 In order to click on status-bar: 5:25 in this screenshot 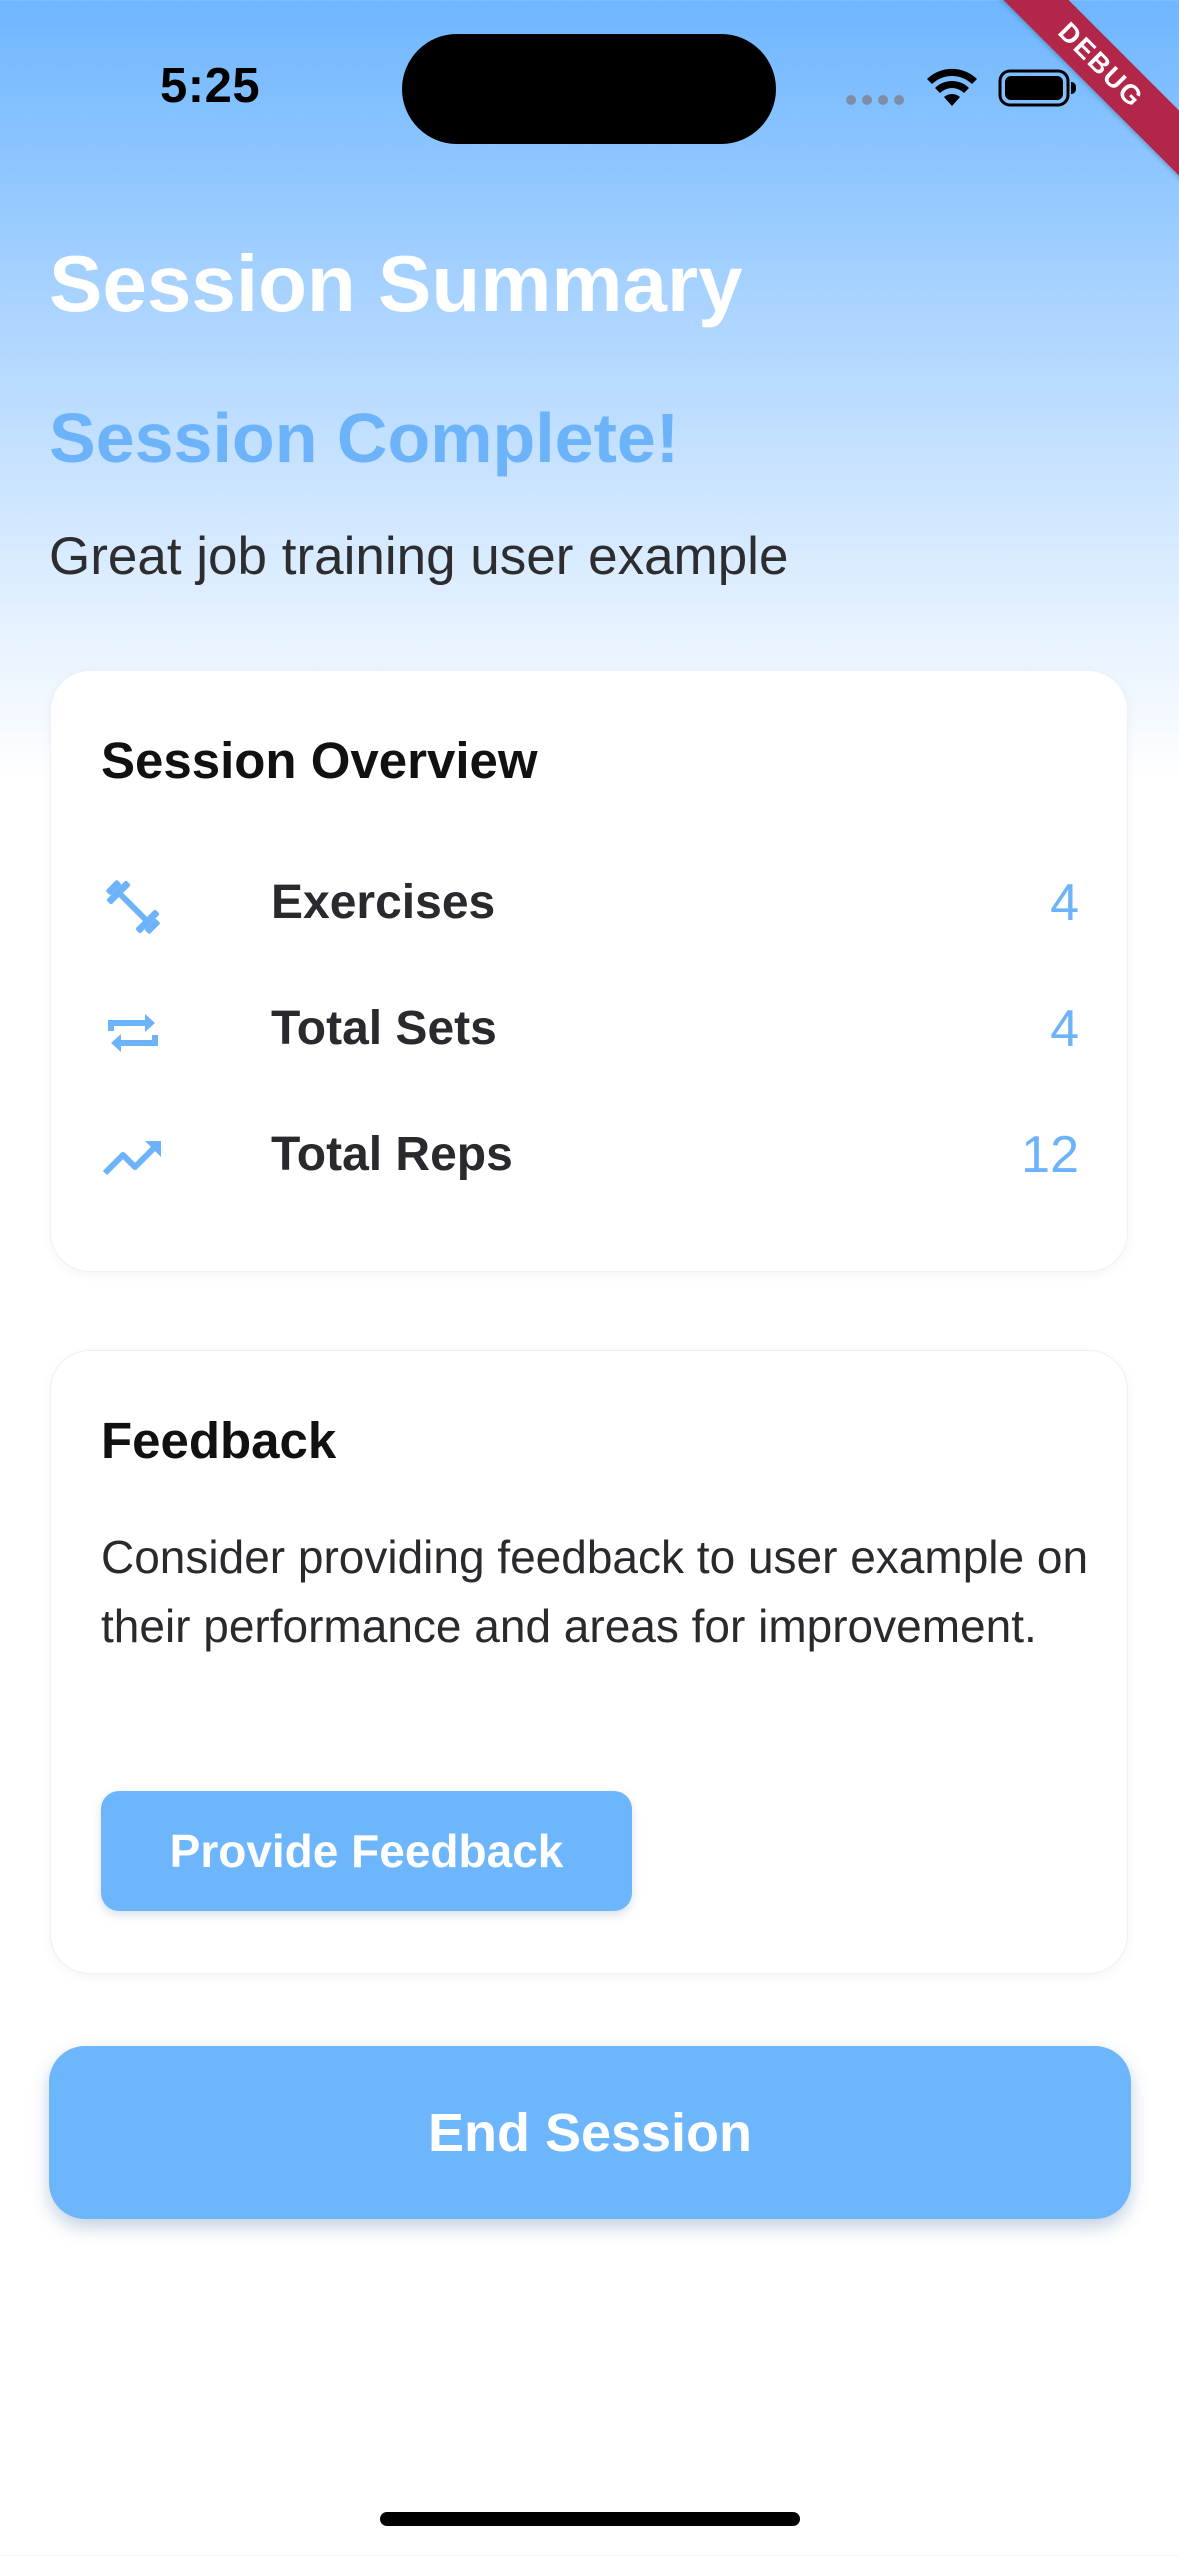, I will do `click(589, 90)`.